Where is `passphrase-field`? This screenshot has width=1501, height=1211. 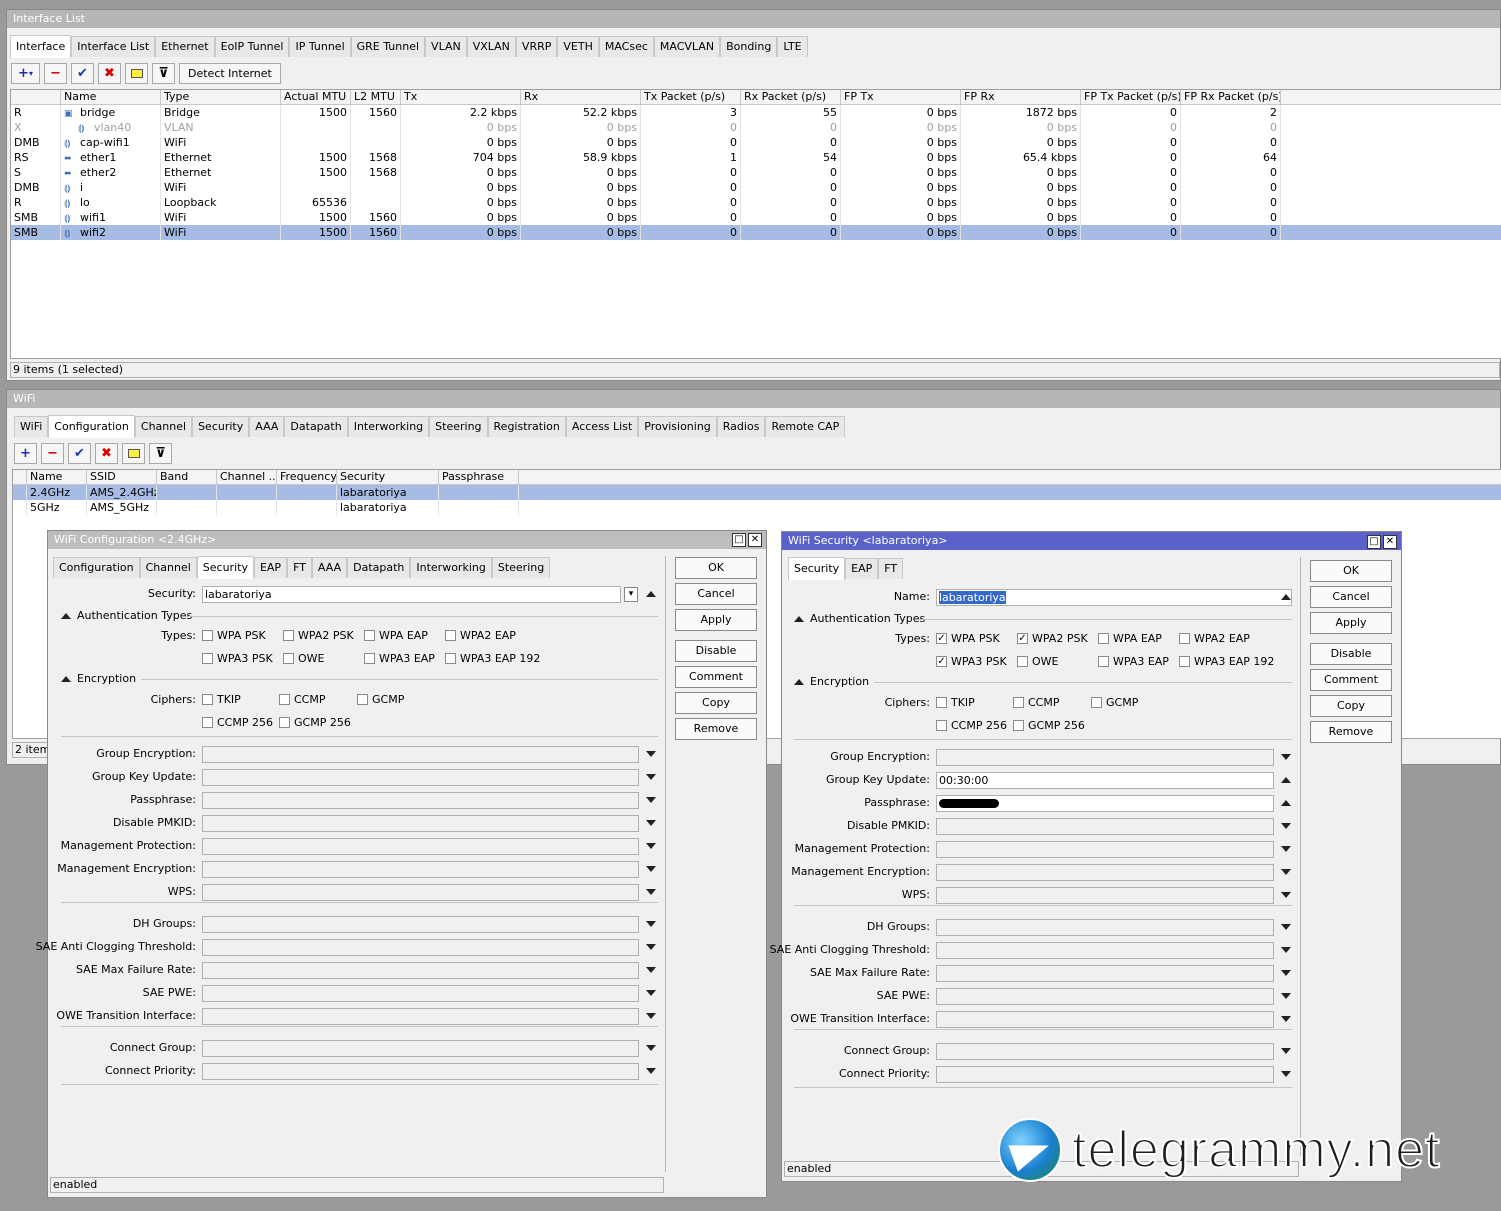 passphrase-field is located at coordinates (1105, 803).